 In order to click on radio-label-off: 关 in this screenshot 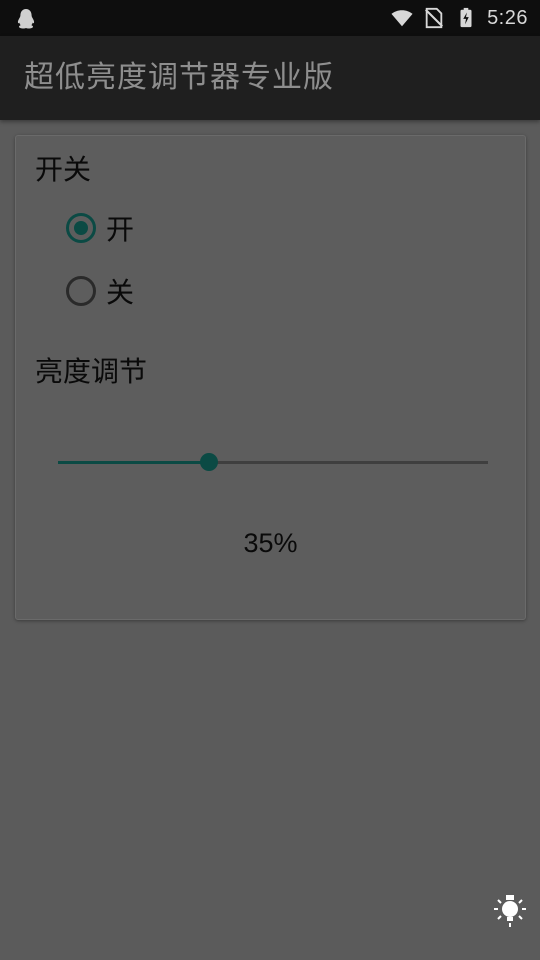, I will do `click(120, 292)`.